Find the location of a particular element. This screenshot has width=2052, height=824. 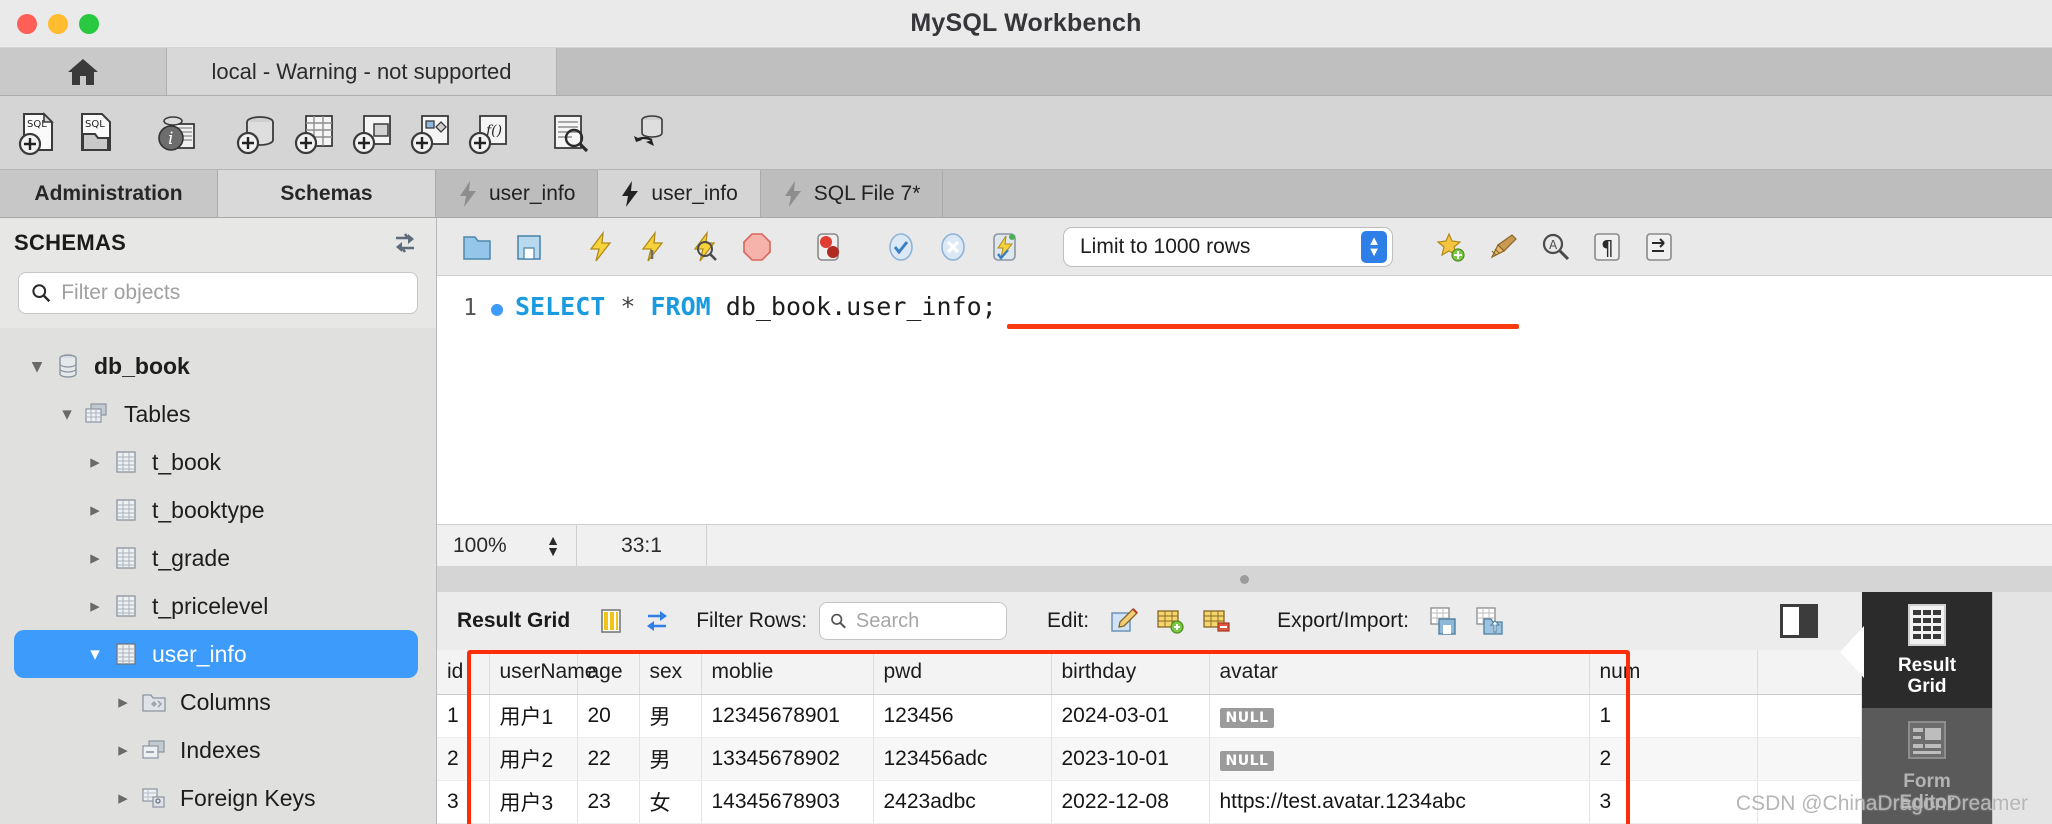

zoom-stepper-icon: ▲ ▼ is located at coordinates (553, 545).